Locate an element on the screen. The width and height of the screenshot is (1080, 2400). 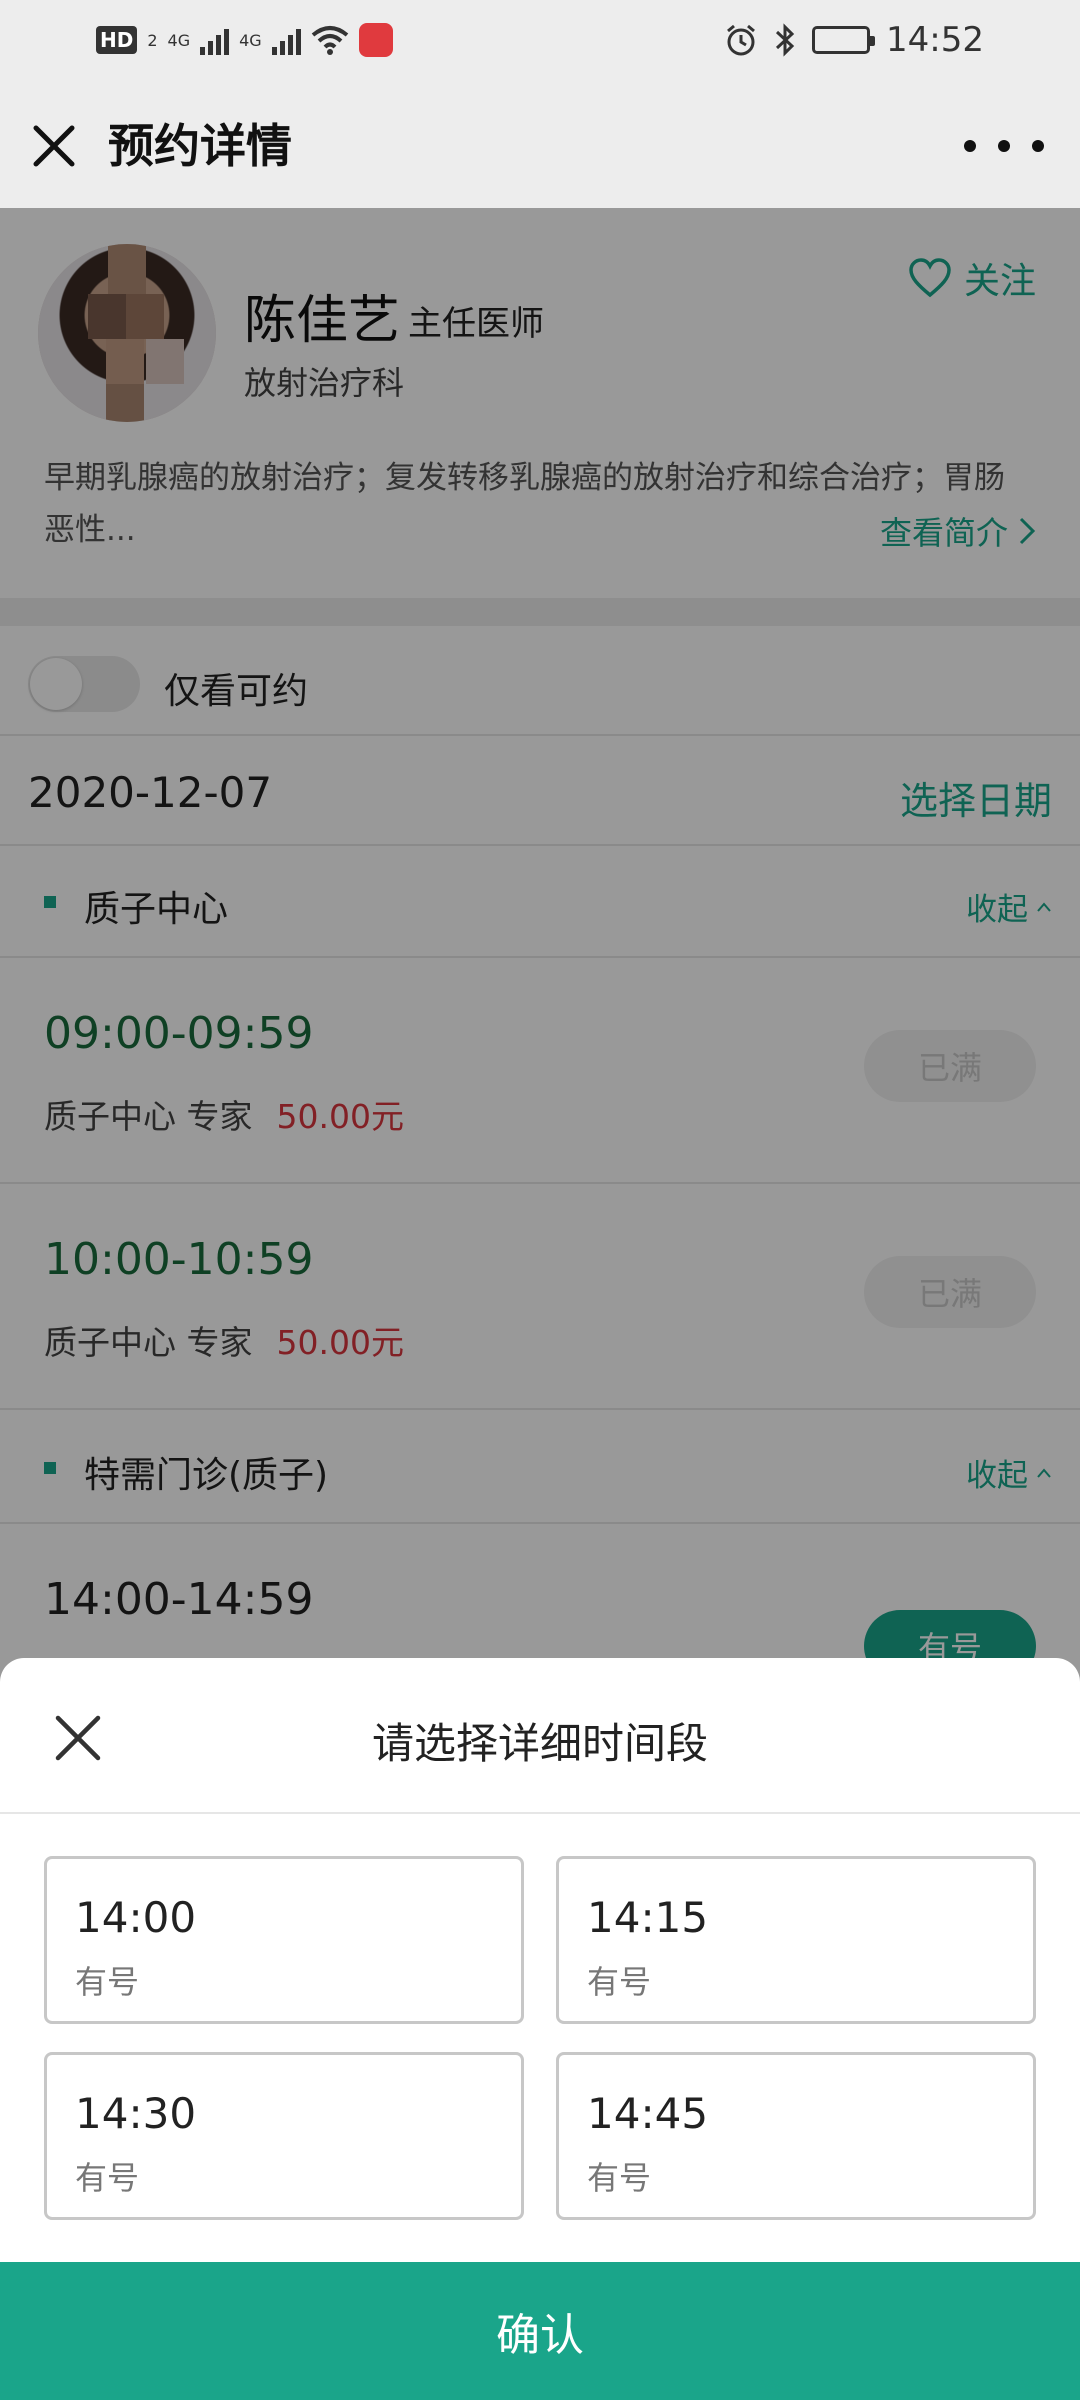
net-type-1: 4G is located at coordinates (179, 40).